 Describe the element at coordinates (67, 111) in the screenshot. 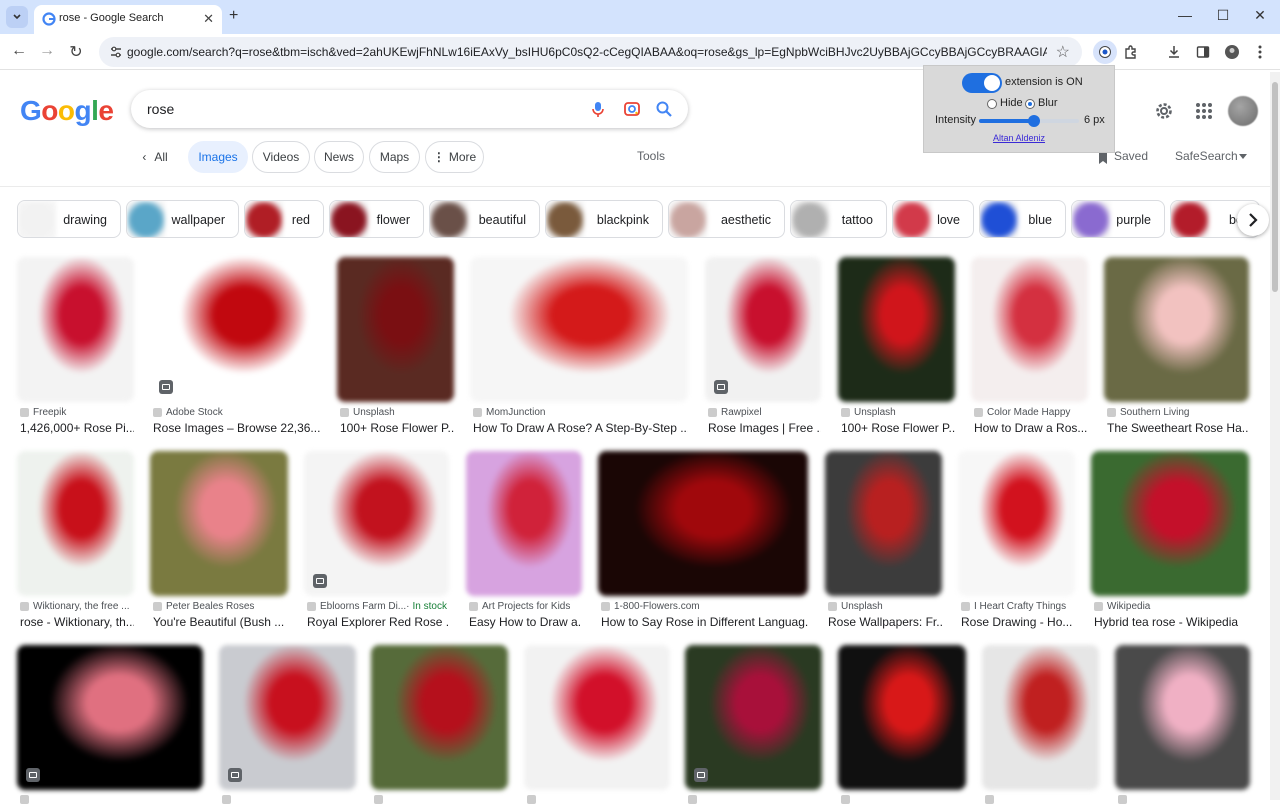

I see `google-logo: Google` at that location.